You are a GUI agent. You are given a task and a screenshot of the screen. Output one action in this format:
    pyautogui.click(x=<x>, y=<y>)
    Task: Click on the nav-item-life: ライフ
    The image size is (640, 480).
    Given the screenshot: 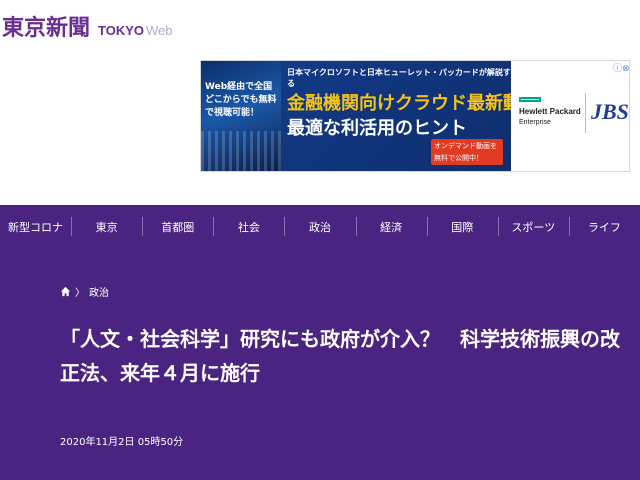 What is the action you would take?
    pyautogui.click(x=604, y=226)
    